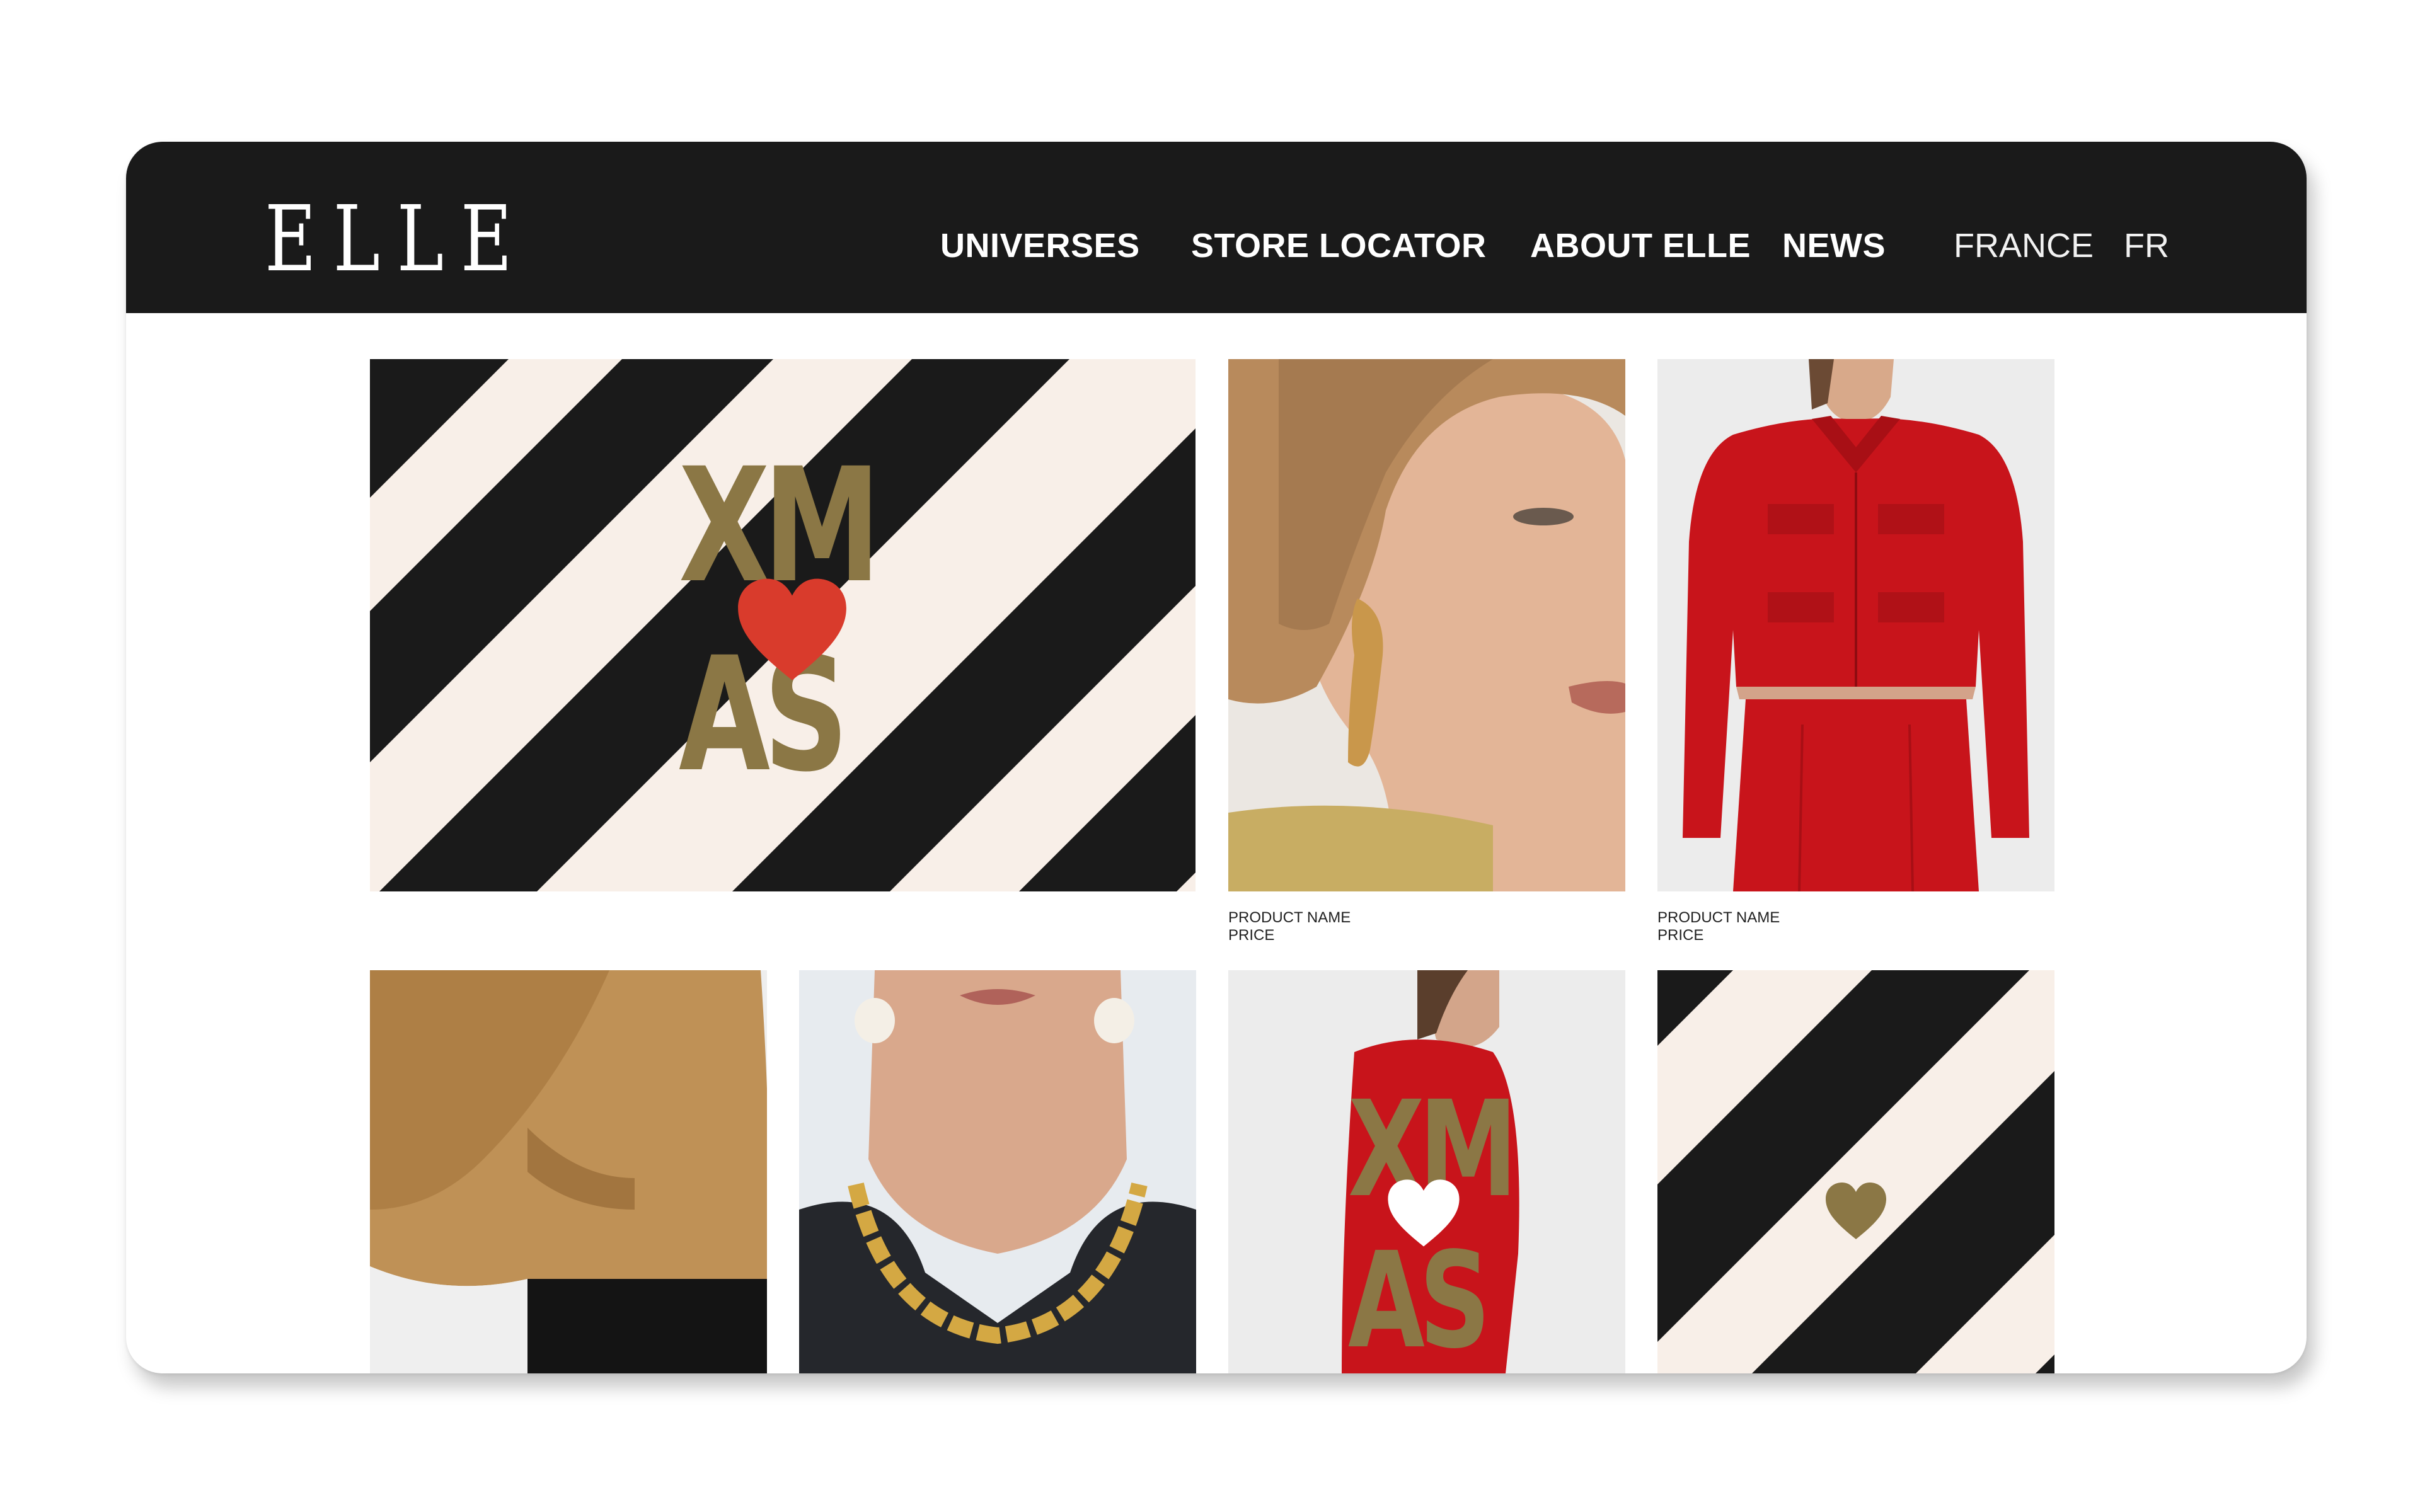 The height and width of the screenshot is (1512, 2420). Describe the element at coordinates (1427, 625) in the screenshot. I see `product-image-earring-model` at that location.